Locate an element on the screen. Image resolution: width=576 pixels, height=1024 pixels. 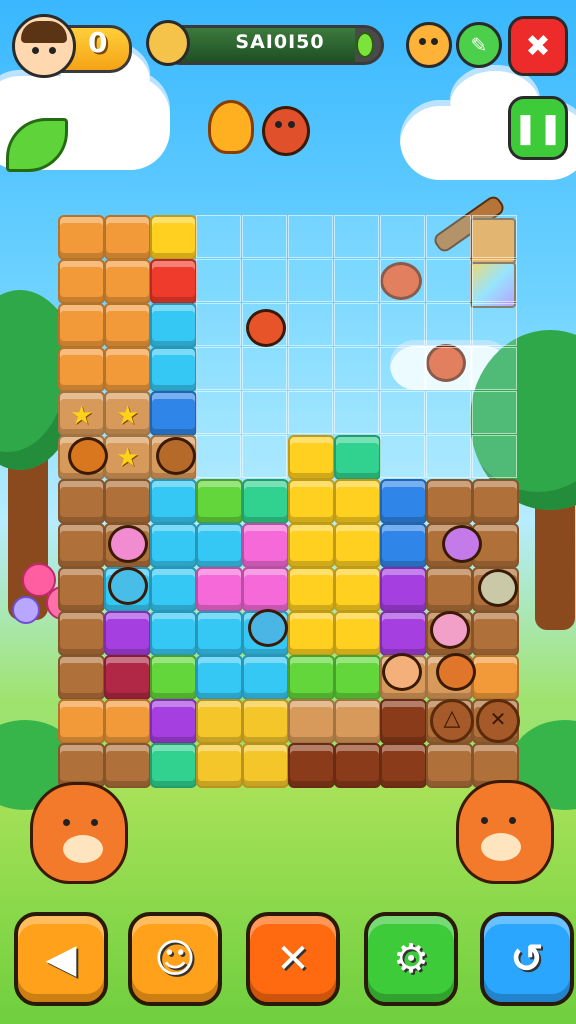
bear-face-icon is located at coordinates (429, 45).